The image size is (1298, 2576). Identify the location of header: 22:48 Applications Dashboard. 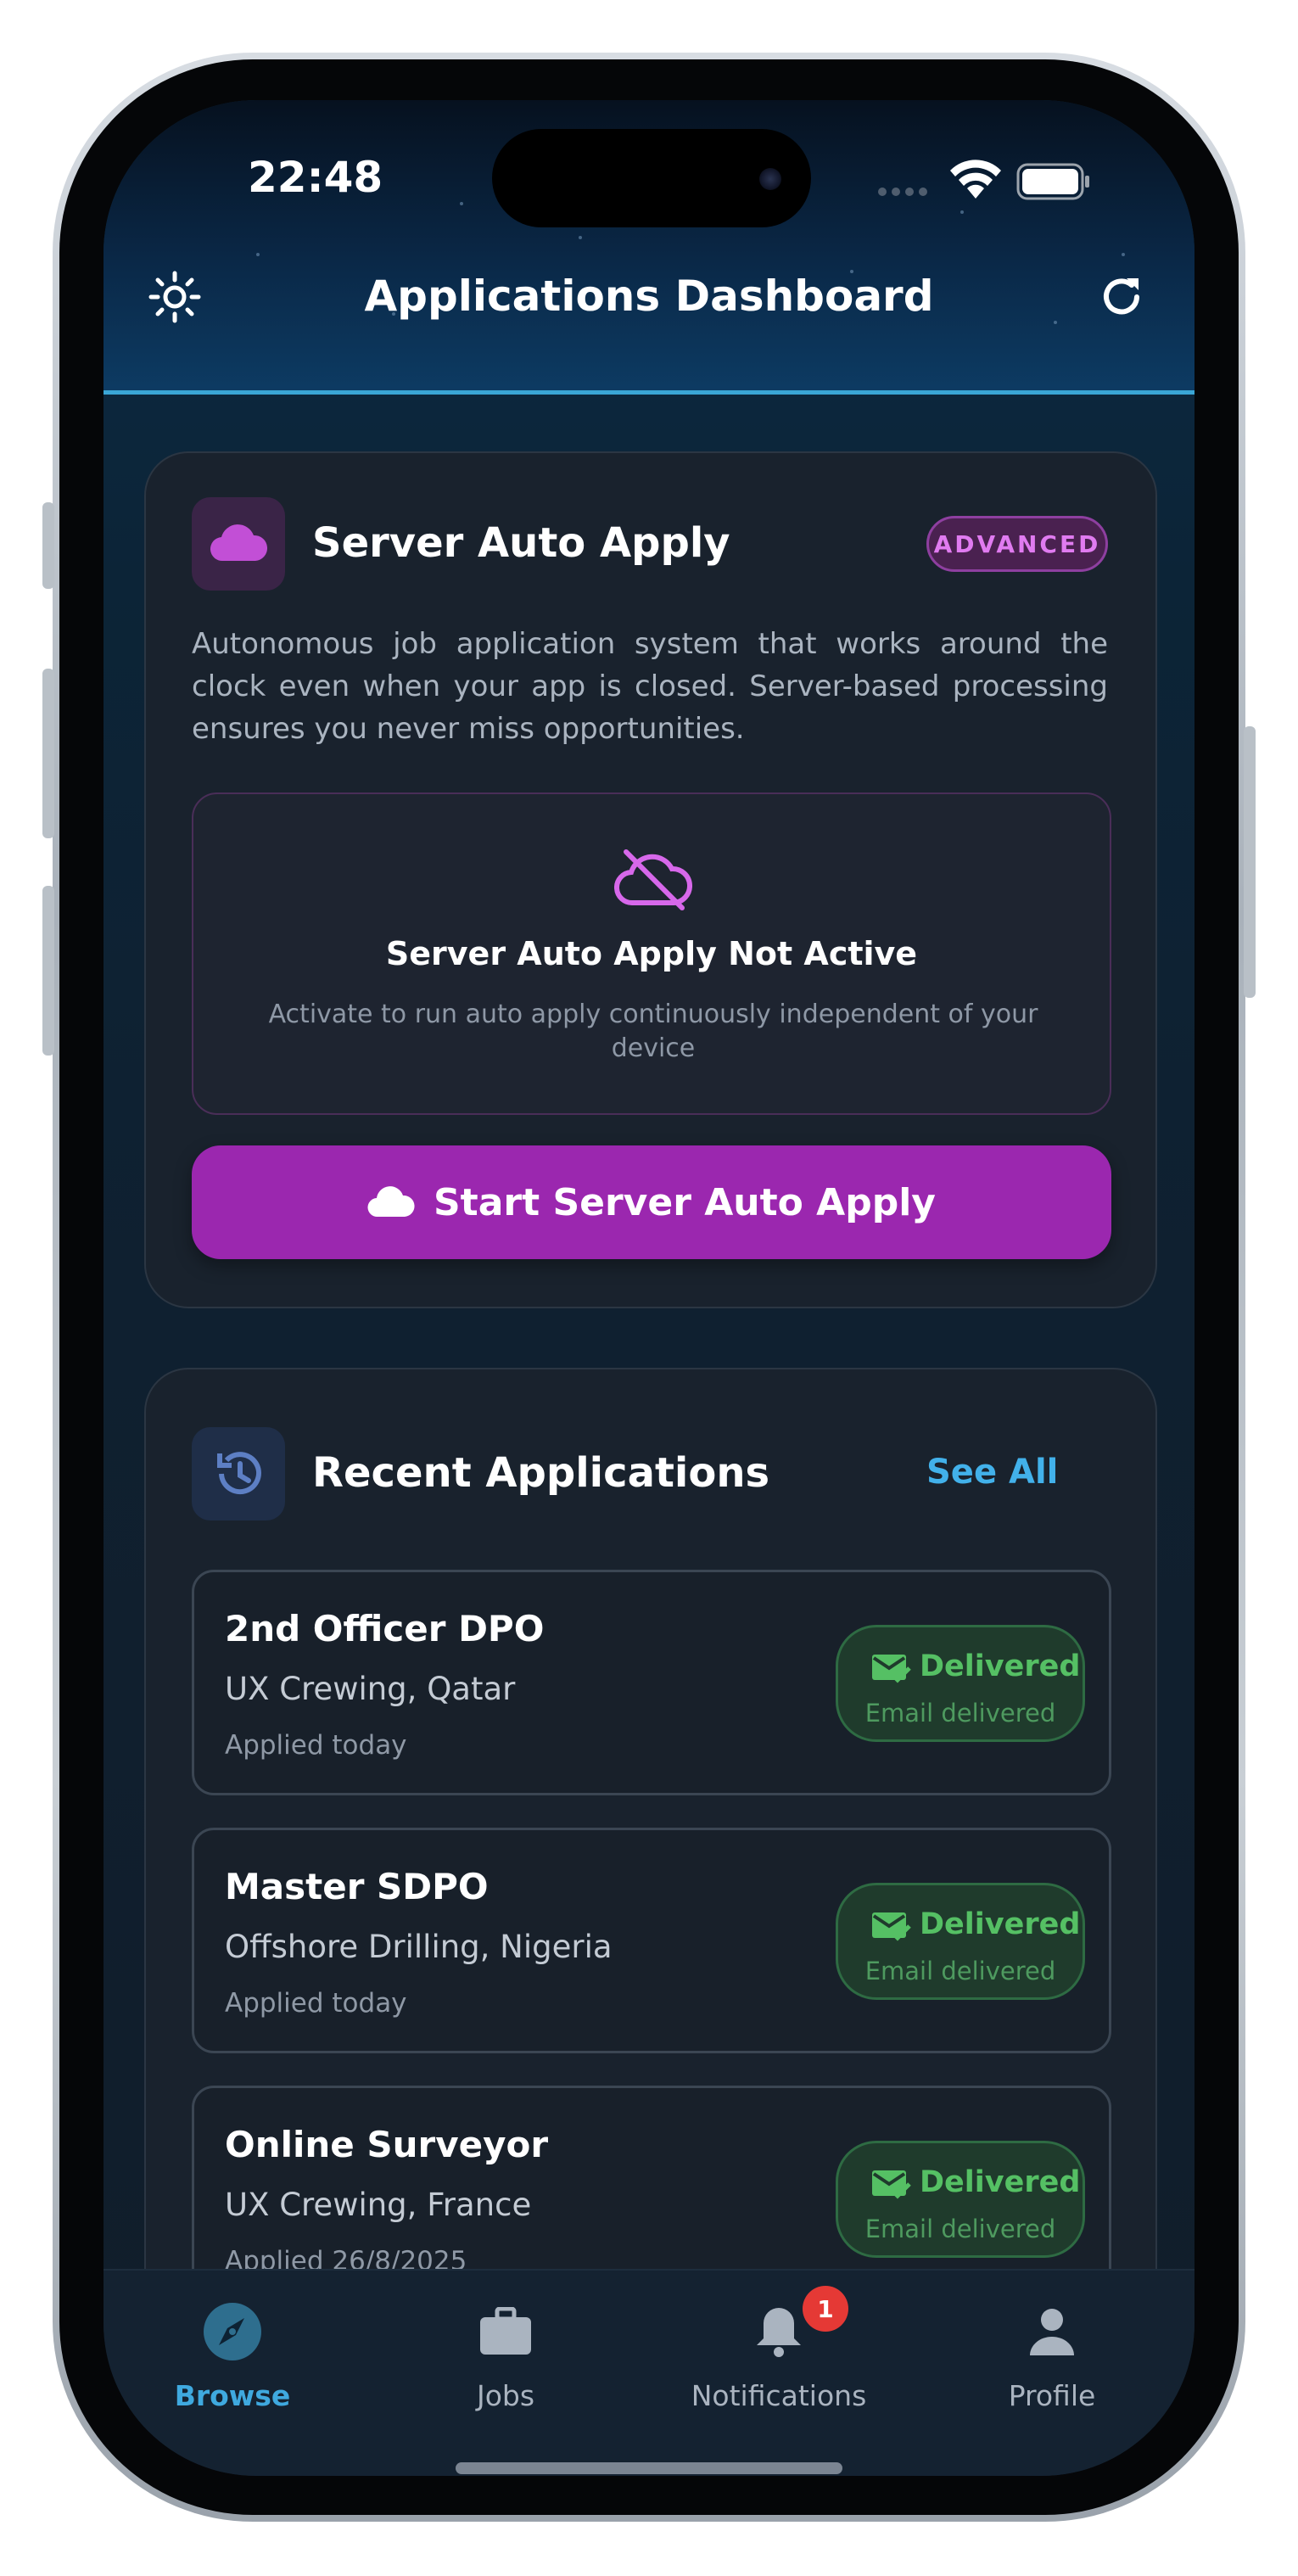
(649, 247).